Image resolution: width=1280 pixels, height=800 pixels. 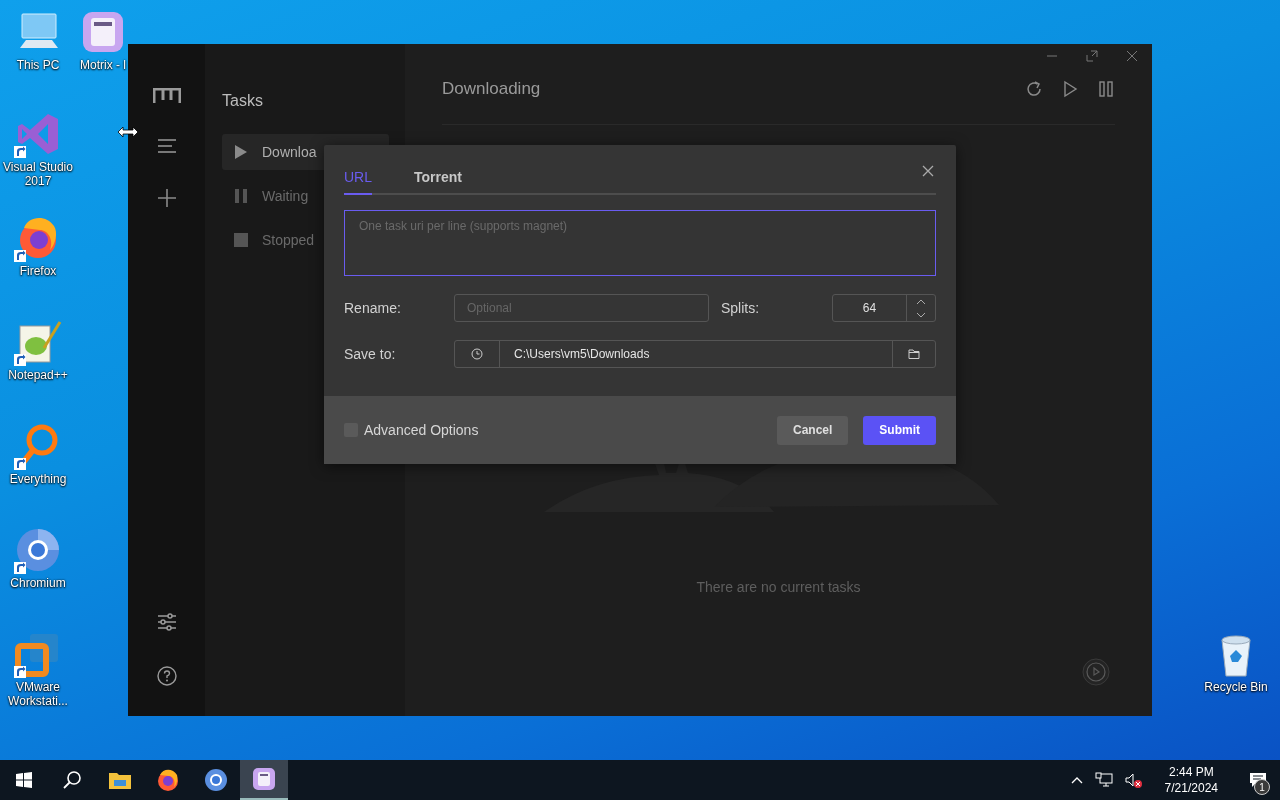 What do you see at coordinates (243, 101) in the screenshot?
I see `sidebar-title: Tasks` at bounding box center [243, 101].